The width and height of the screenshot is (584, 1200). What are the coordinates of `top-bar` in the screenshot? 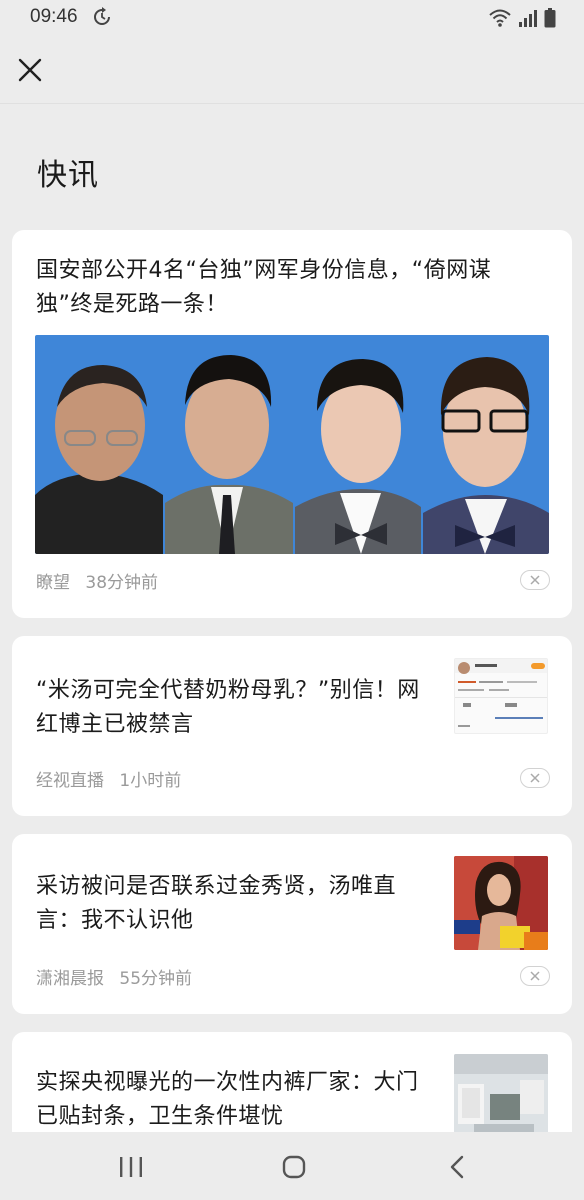 It's located at (292, 70).